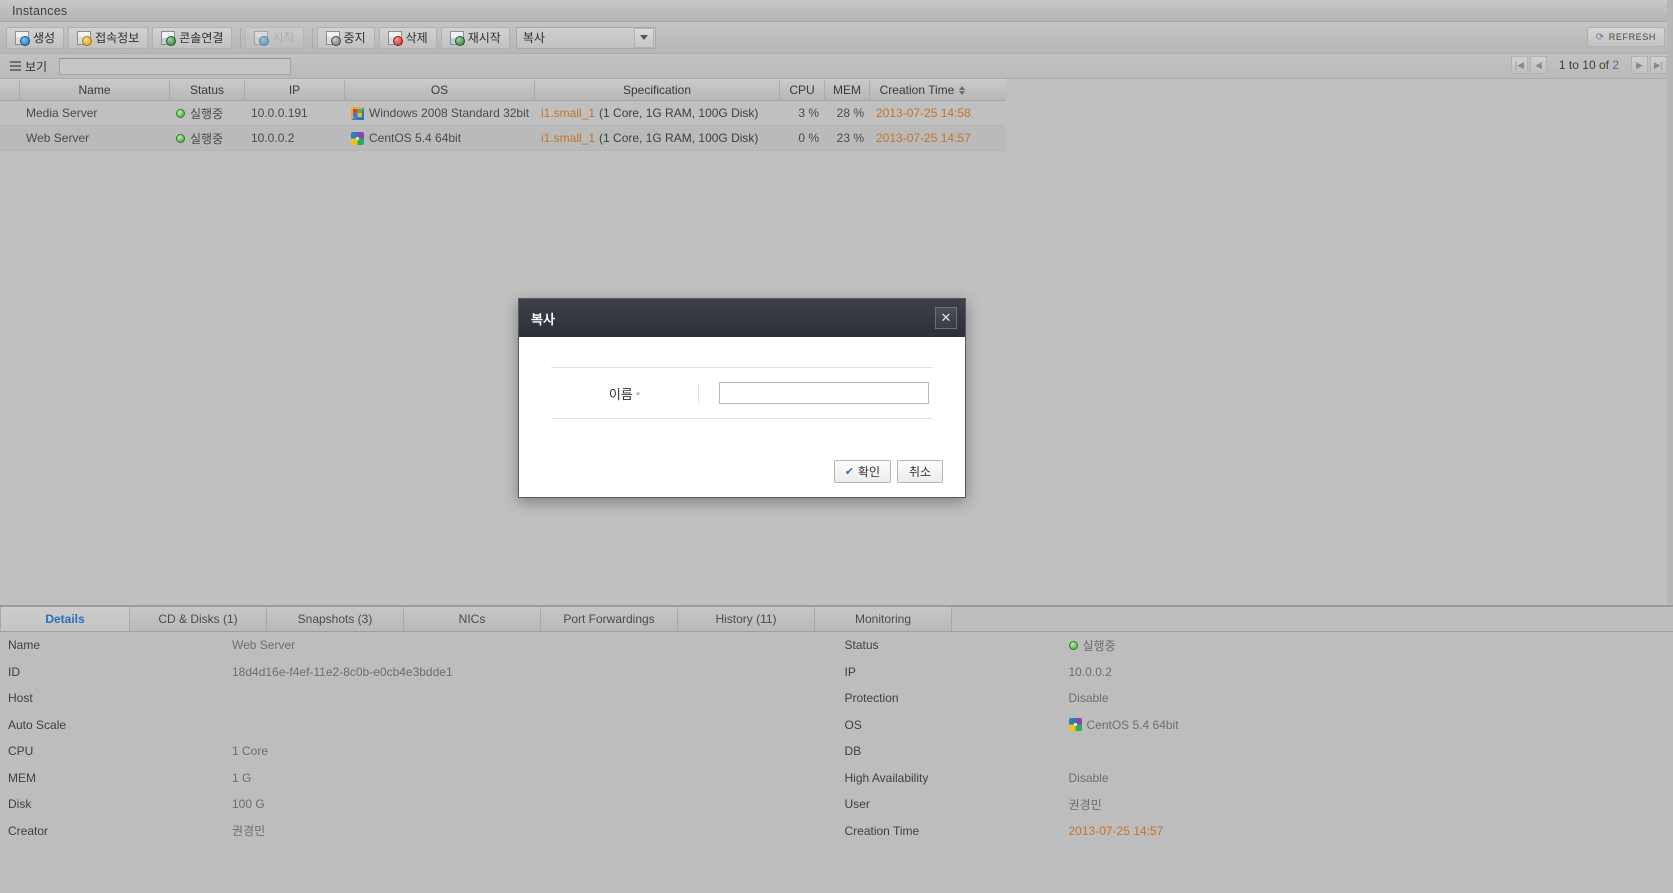 This screenshot has width=1673, height=893. I want to click on detail-label-cpu: CPU, so click(21, 751).